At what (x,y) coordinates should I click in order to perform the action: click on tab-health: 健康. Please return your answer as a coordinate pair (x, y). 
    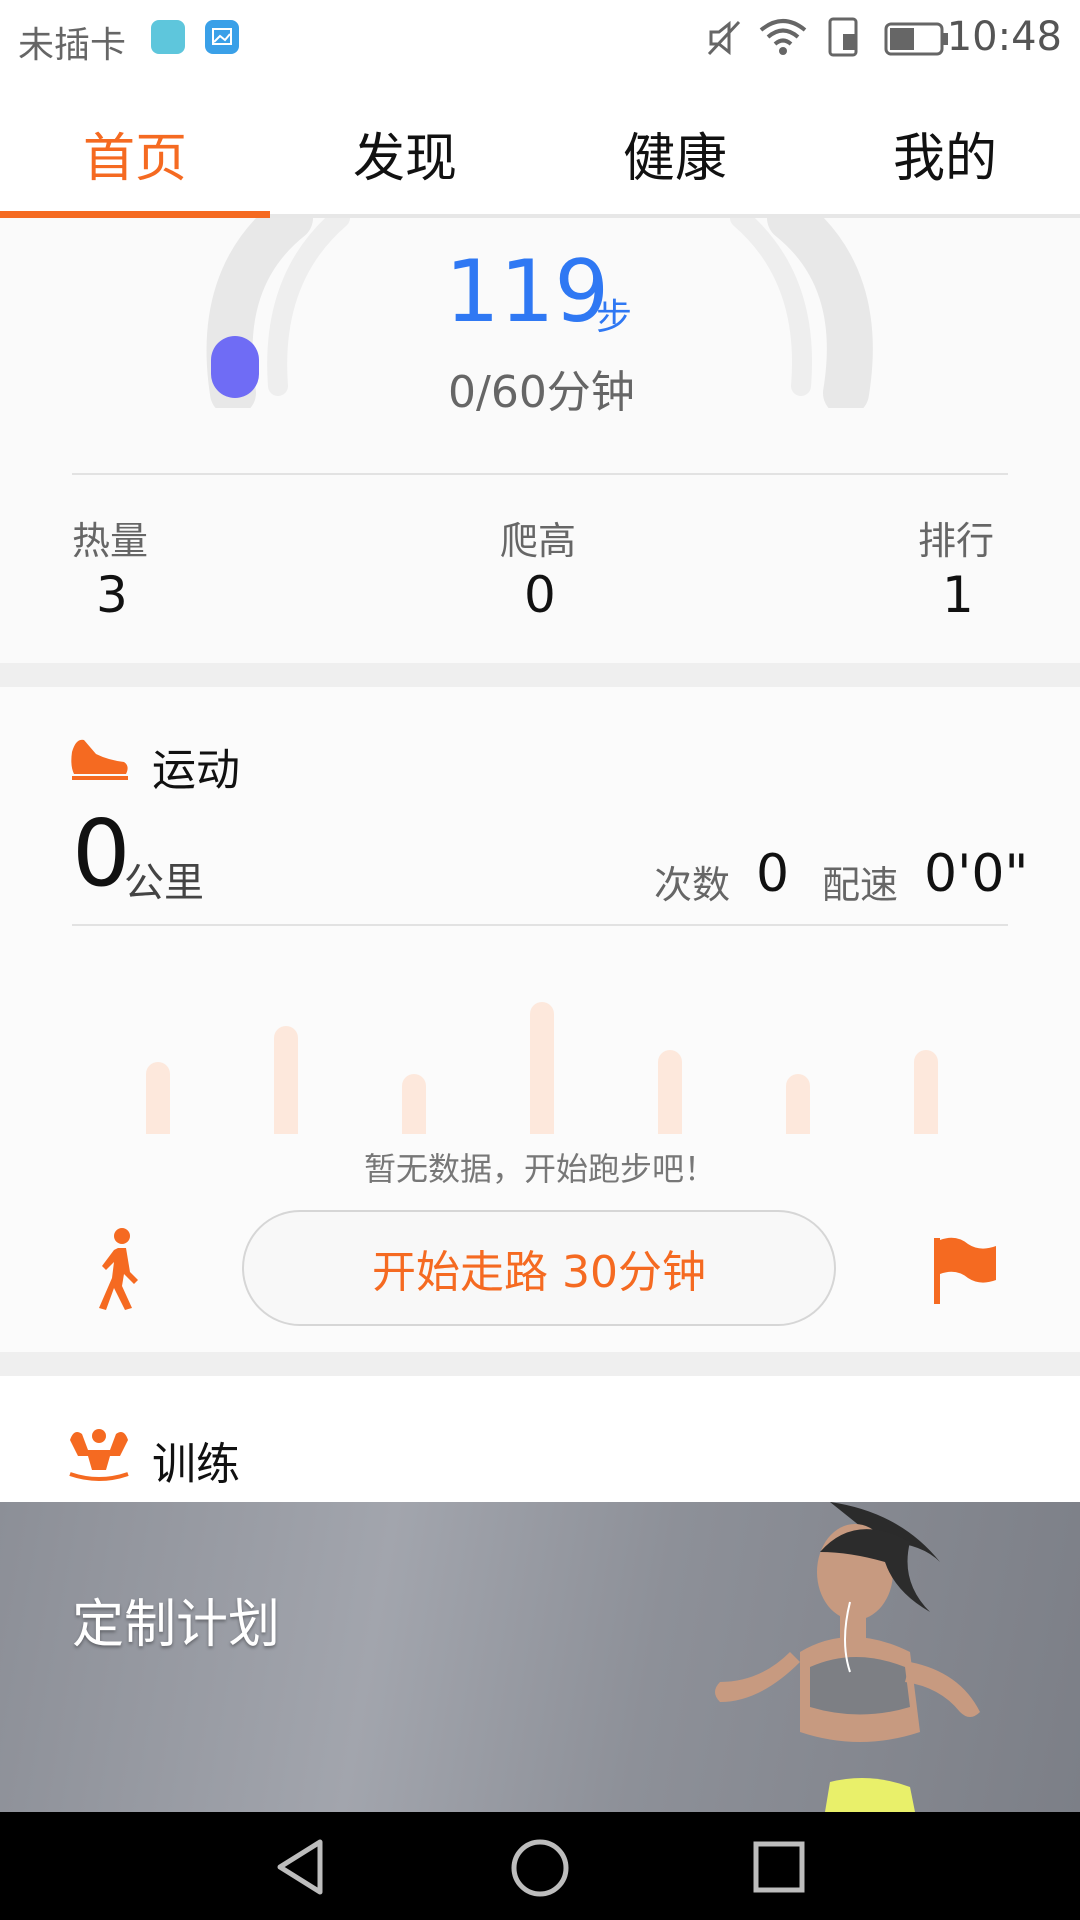
    Looking at the image, I should click on (675, 153).